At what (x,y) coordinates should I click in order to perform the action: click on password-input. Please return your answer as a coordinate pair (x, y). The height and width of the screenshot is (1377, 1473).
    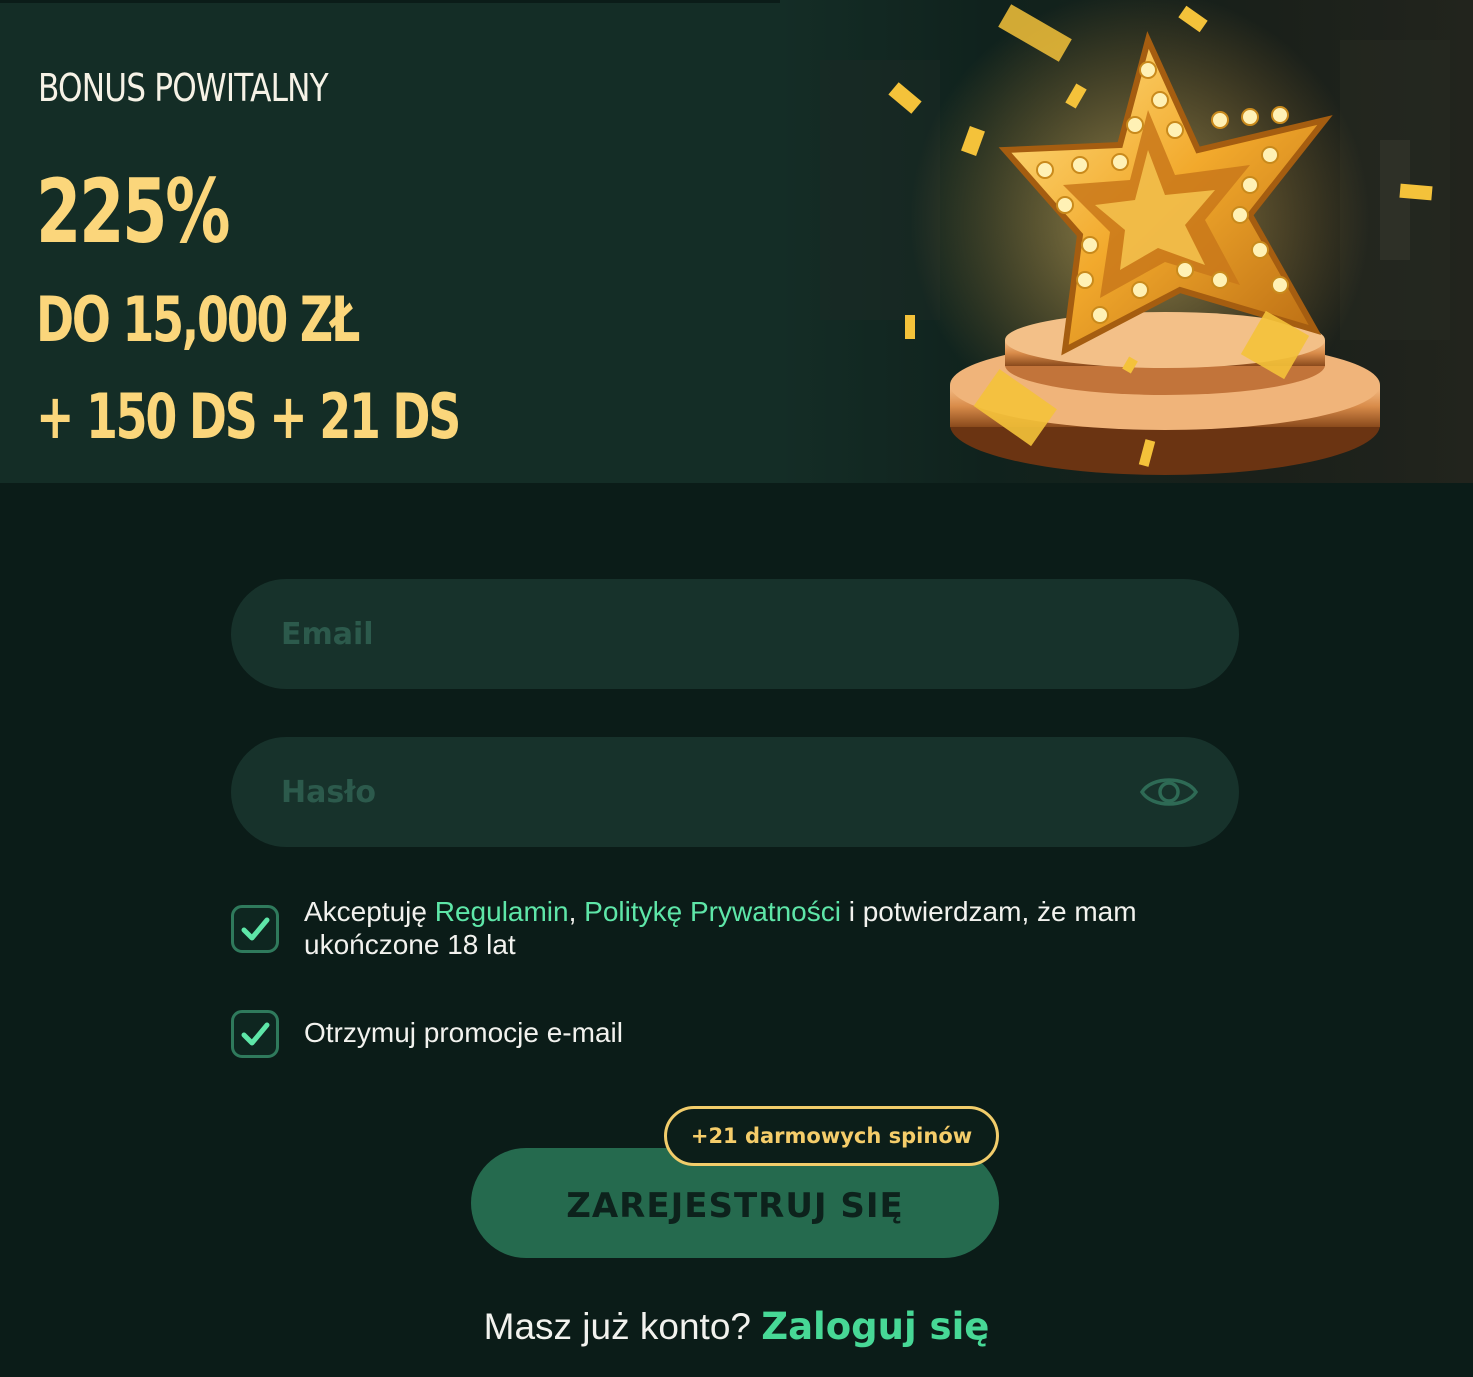
    Looking at the image, I should click on (691, 792).